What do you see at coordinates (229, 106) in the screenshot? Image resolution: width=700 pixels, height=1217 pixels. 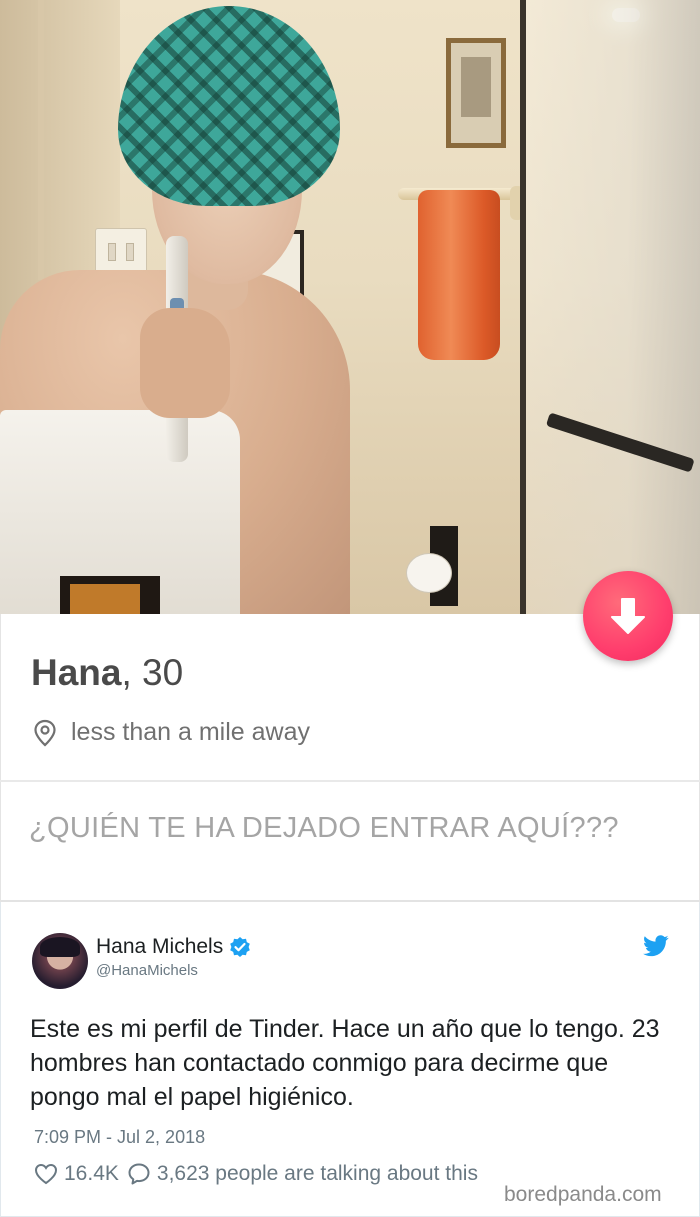 I see `shower-cap` at bounding box center [229, 106].